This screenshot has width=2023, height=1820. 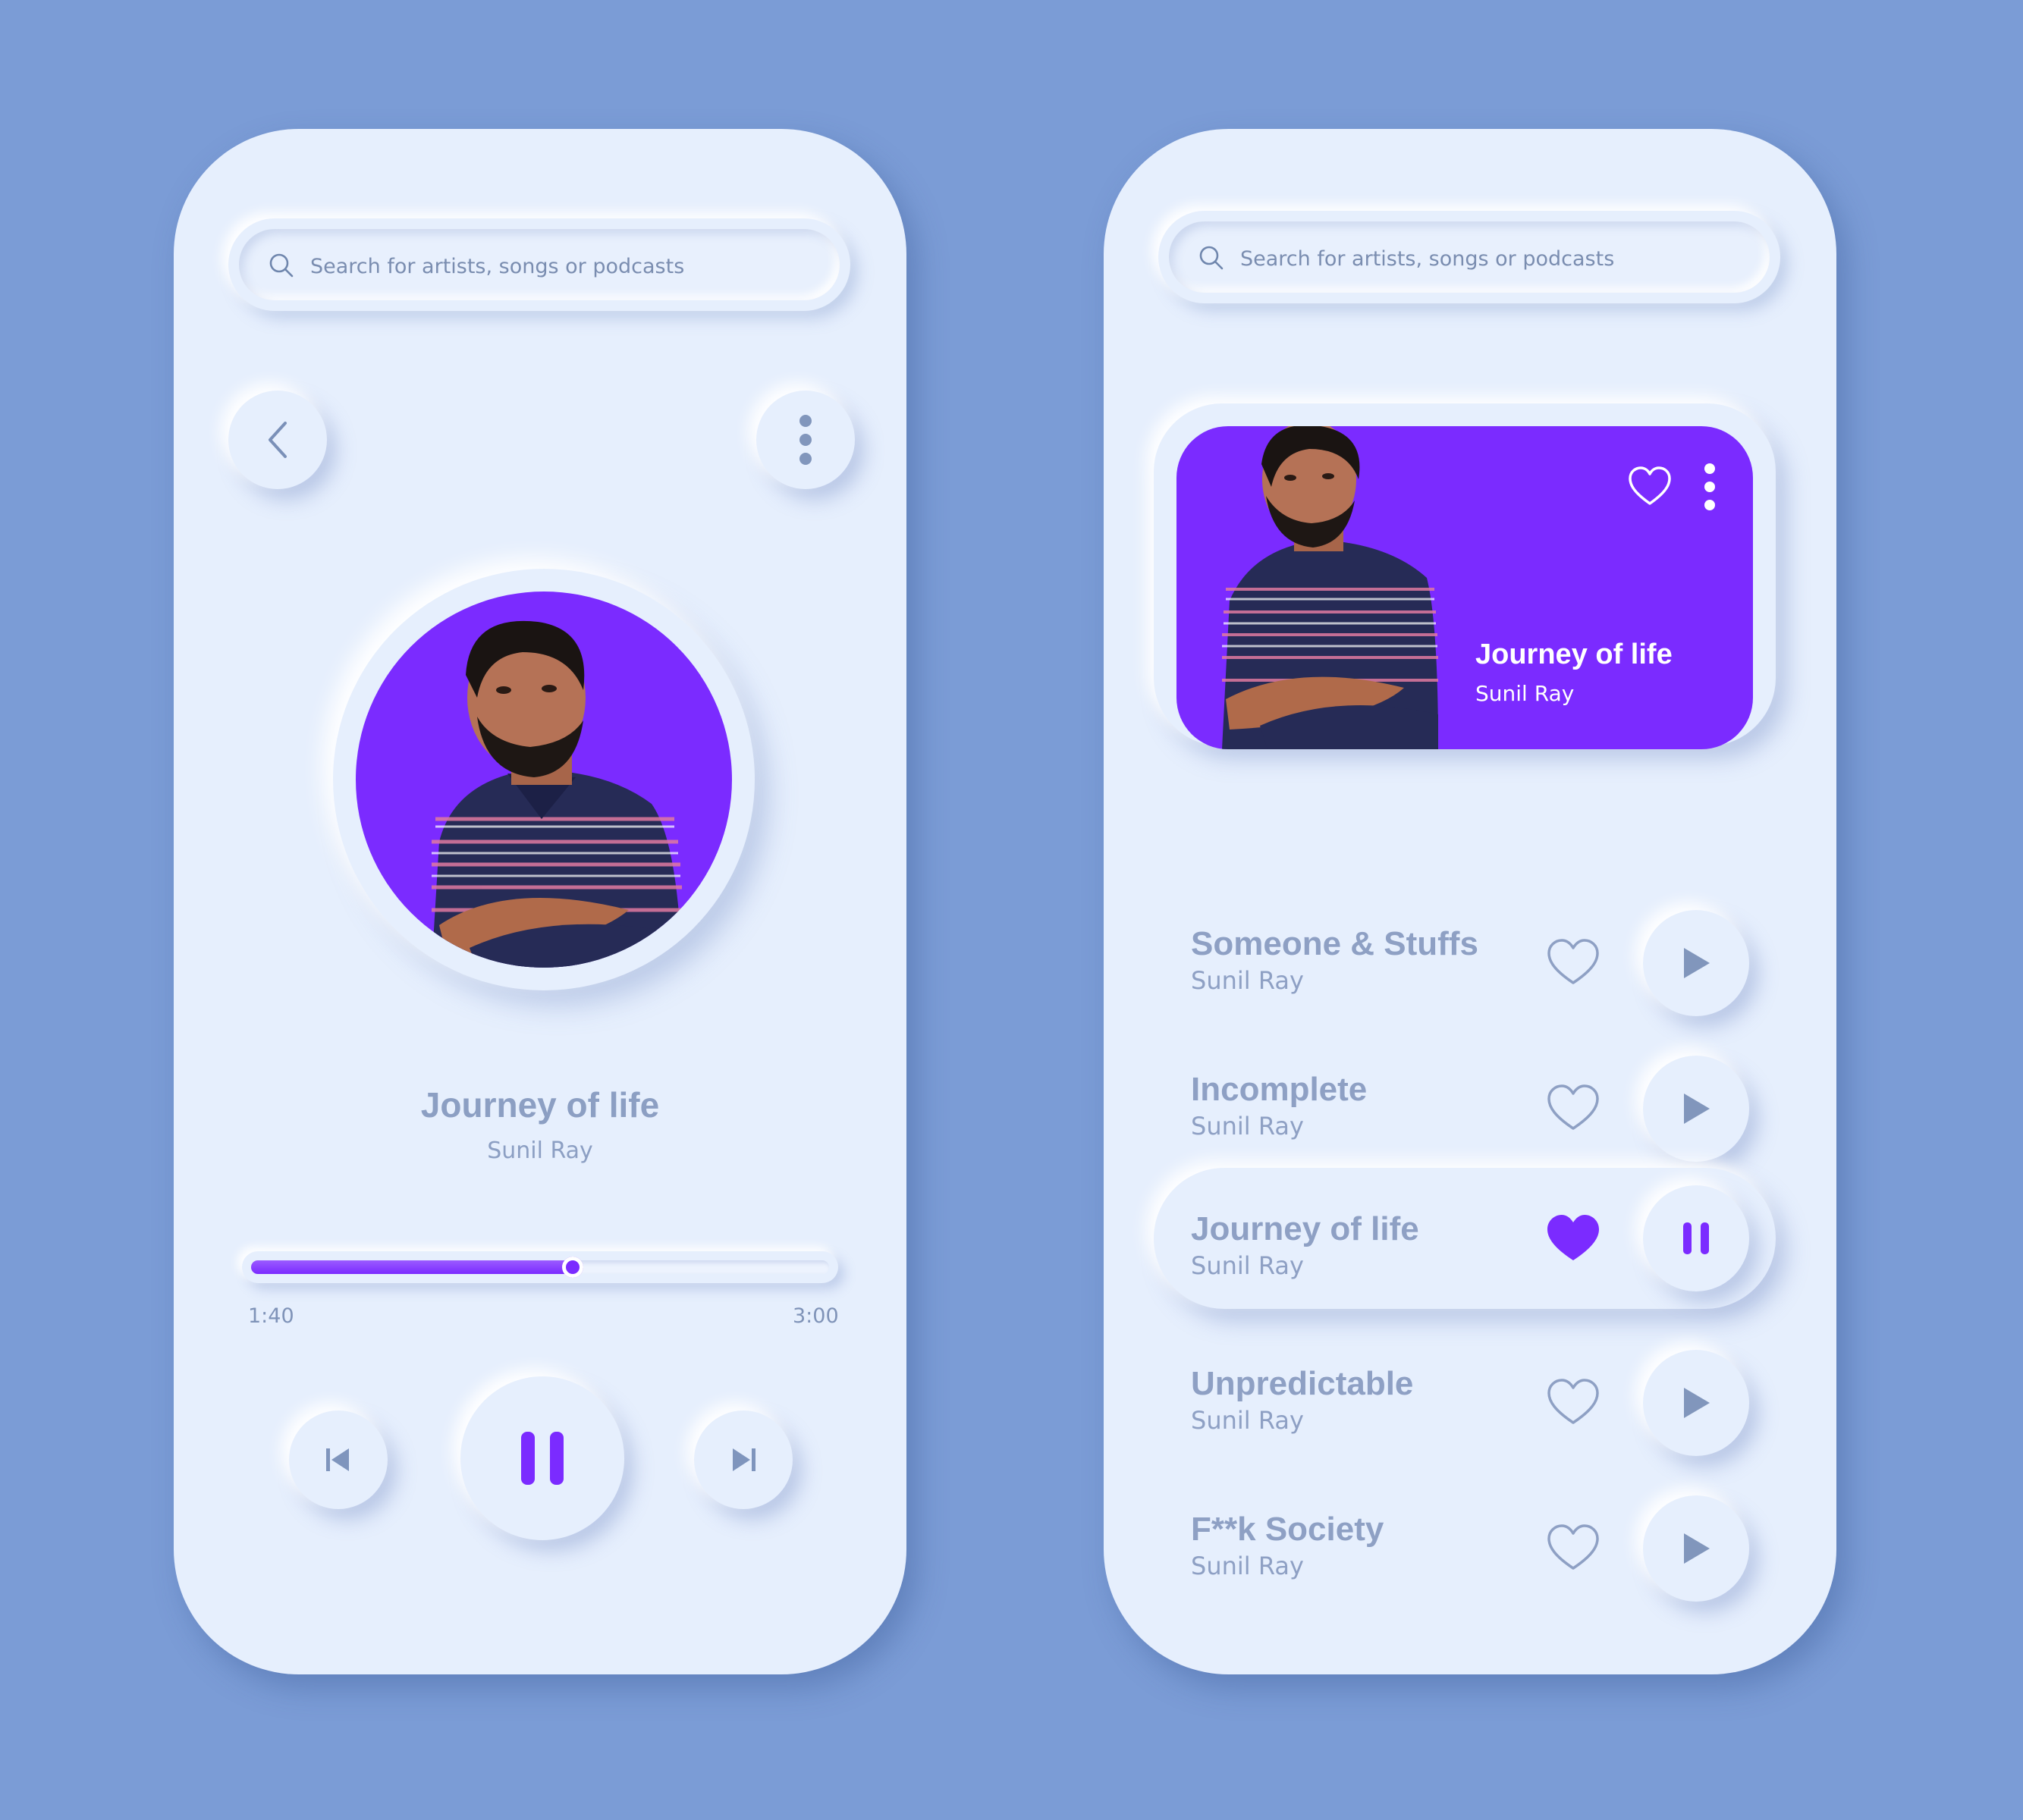 I want to click on album-art-frame, so click(x=544, y=779).